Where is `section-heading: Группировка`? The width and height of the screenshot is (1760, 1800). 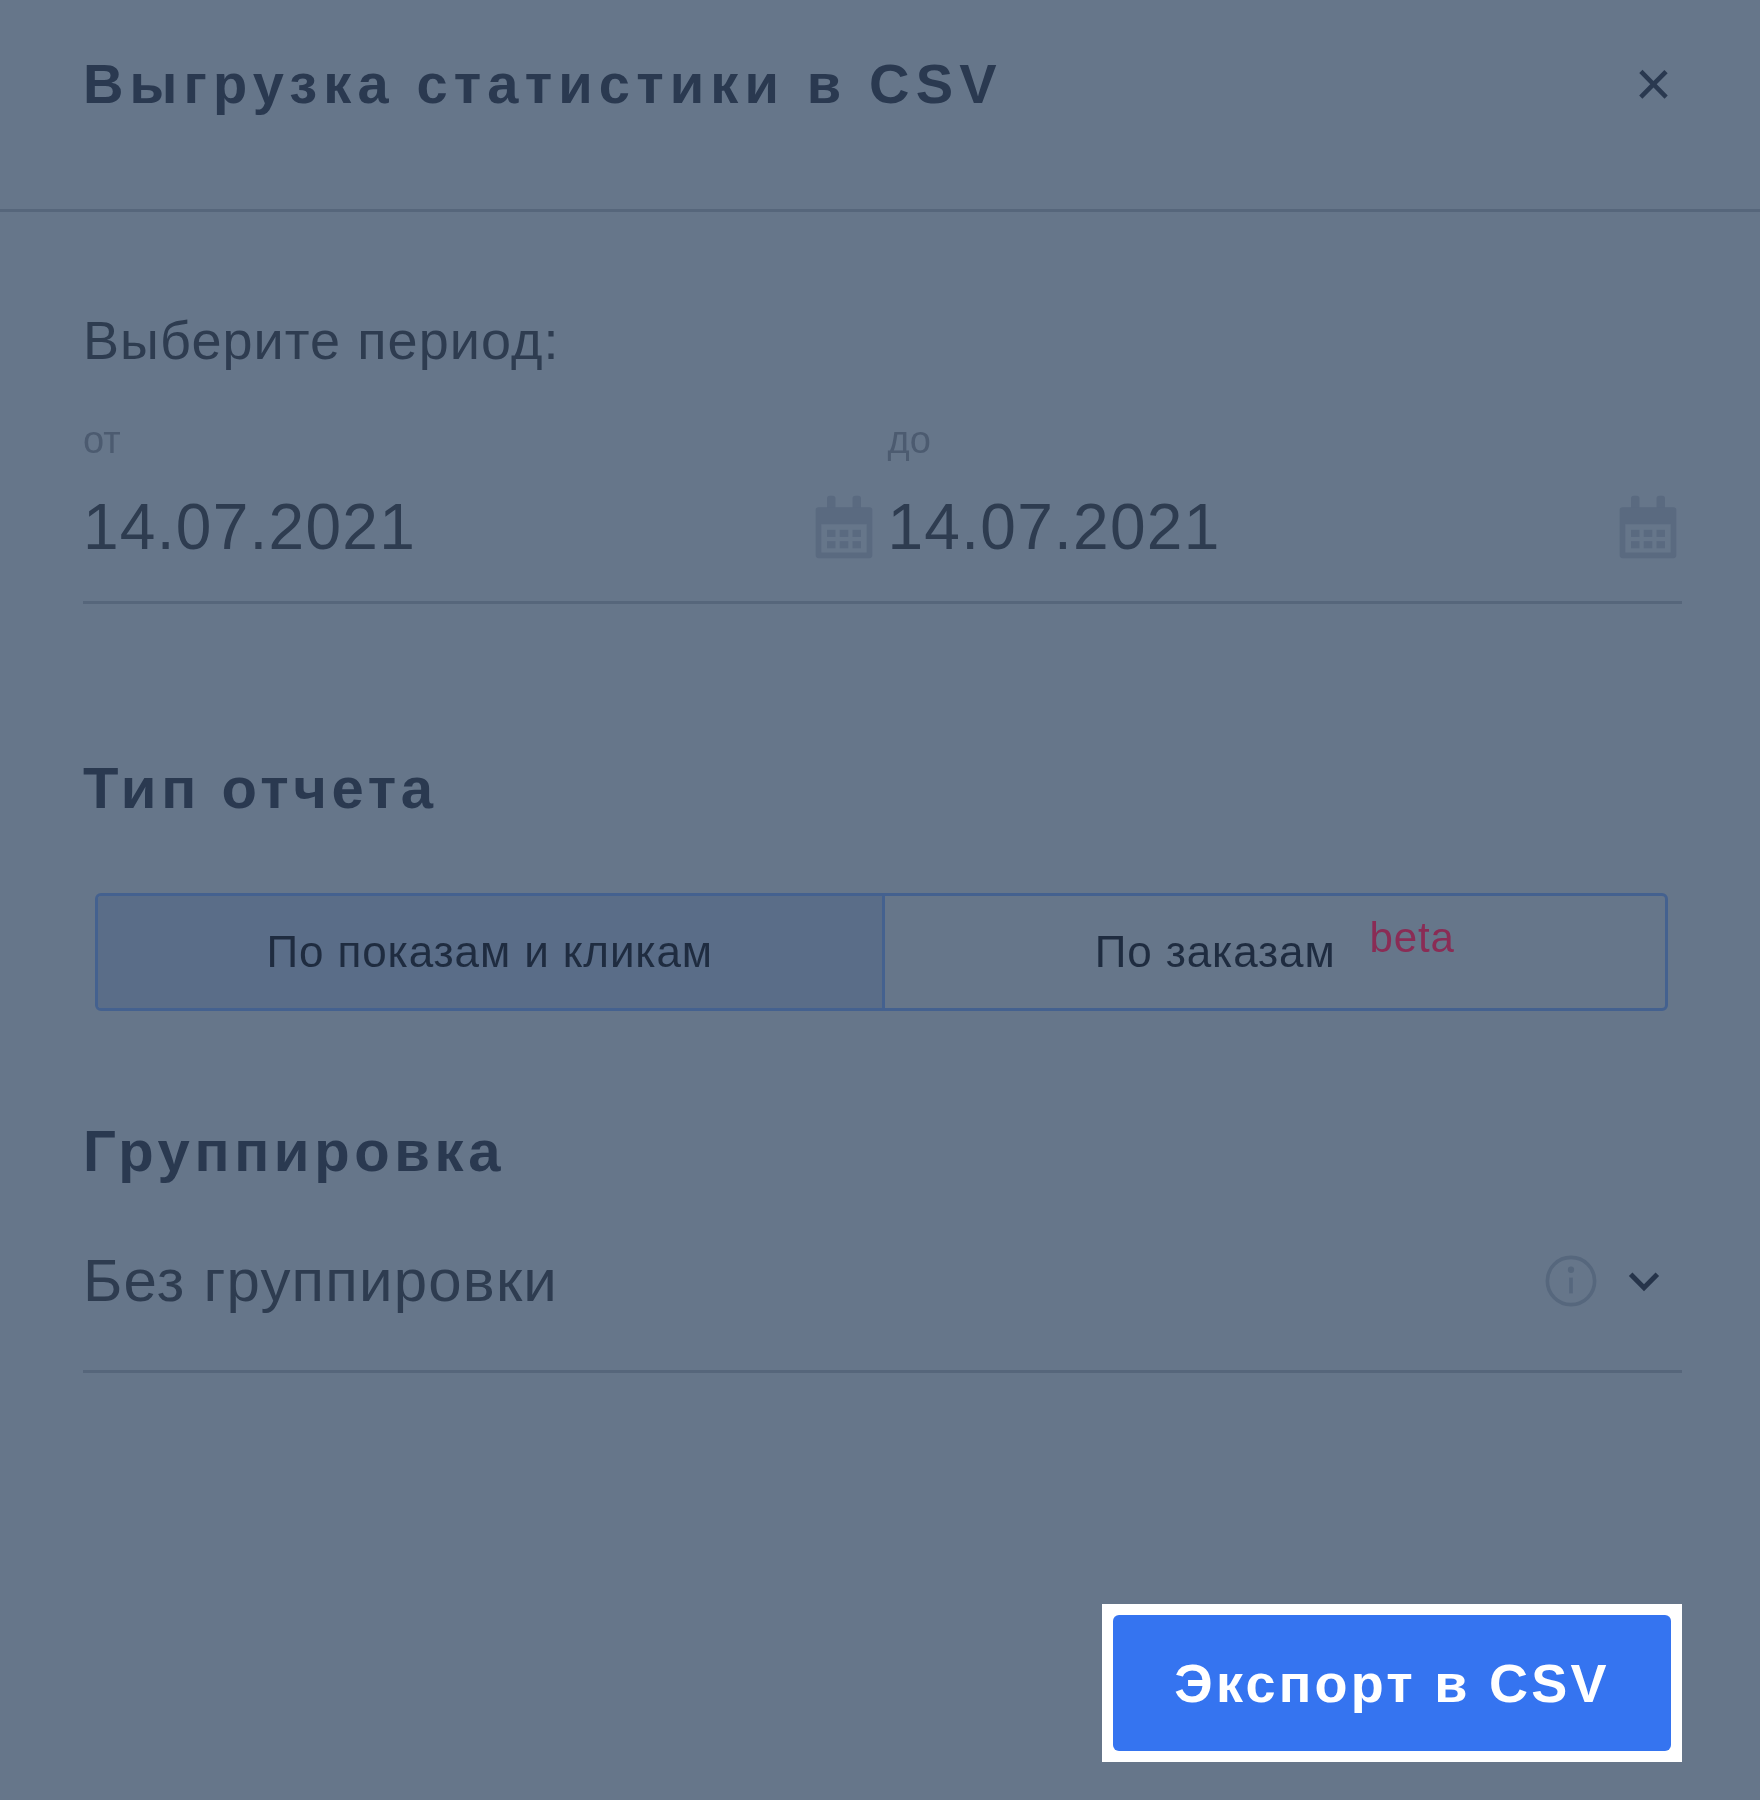 section-heading: Группировка is located at coordinates (295, 1151).